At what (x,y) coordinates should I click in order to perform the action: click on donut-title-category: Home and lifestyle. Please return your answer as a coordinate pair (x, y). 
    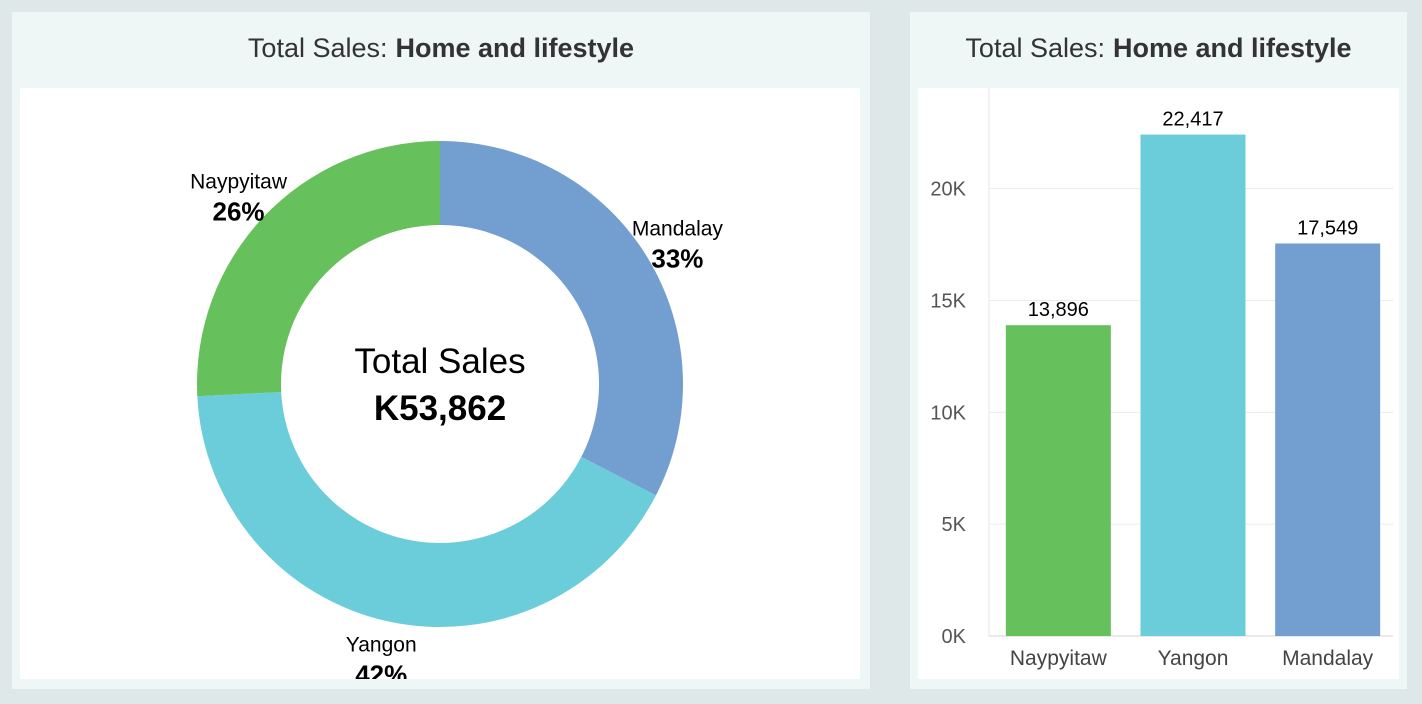
    Looking at the image, I should click on (515, 47).